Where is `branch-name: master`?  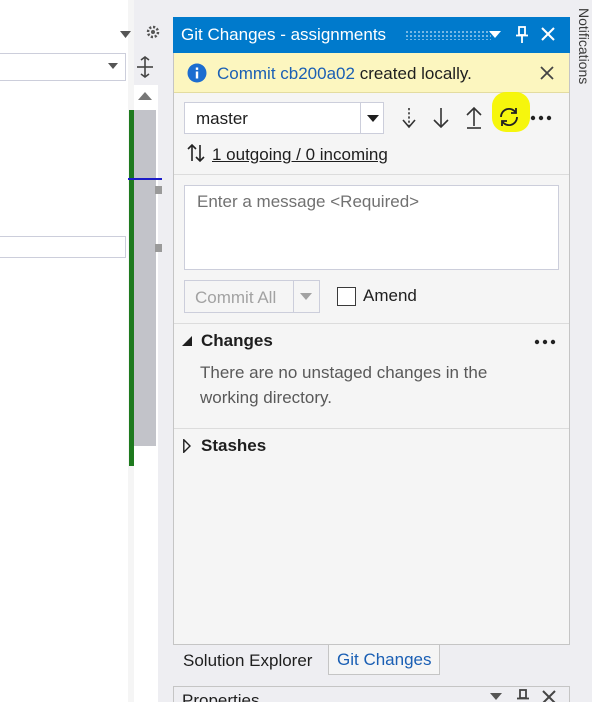
branch-name: master is located at coordinates (222, 118).